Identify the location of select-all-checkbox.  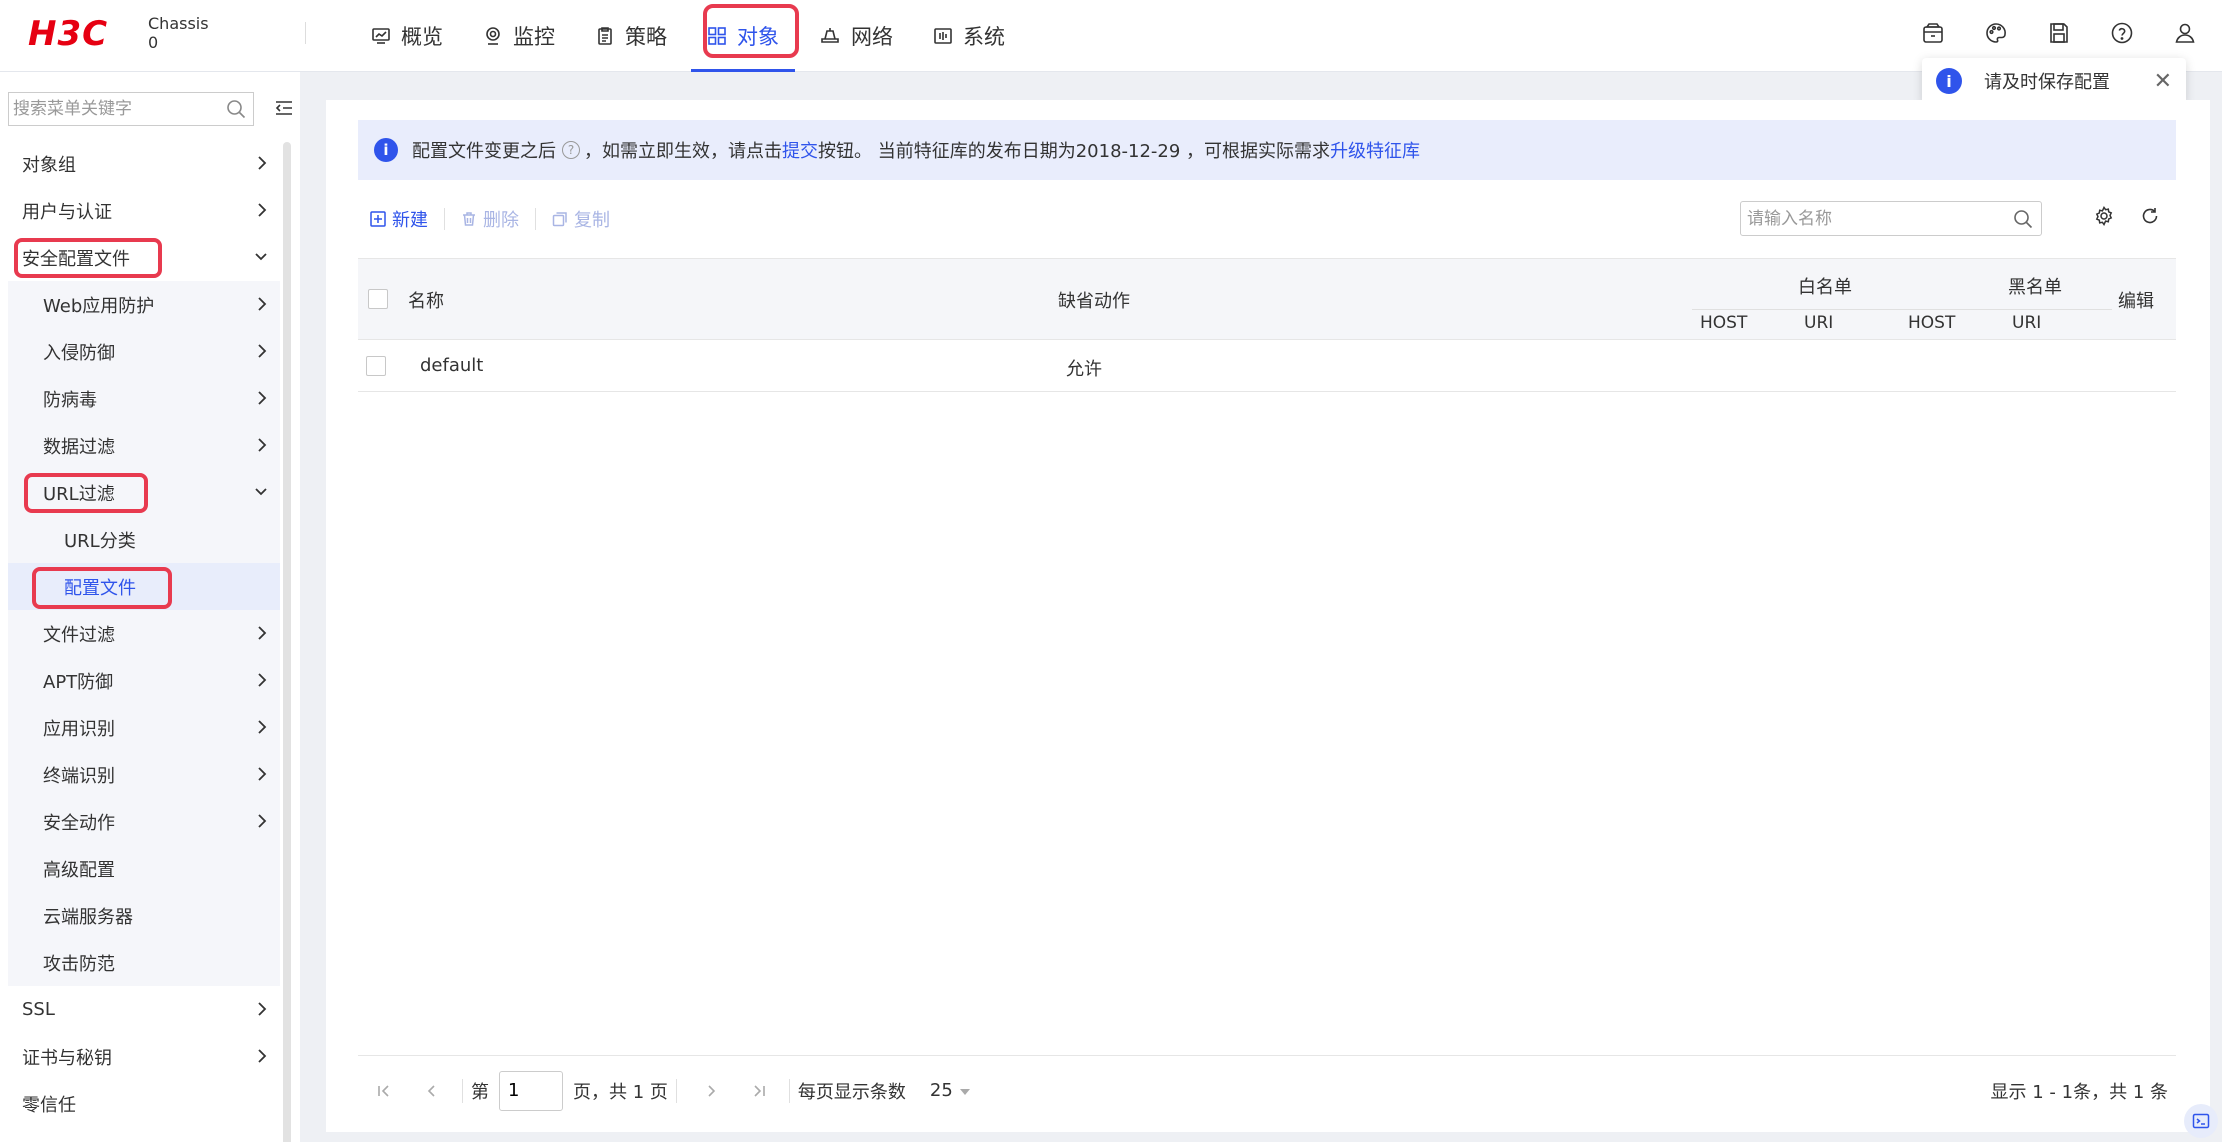
(378, 299).